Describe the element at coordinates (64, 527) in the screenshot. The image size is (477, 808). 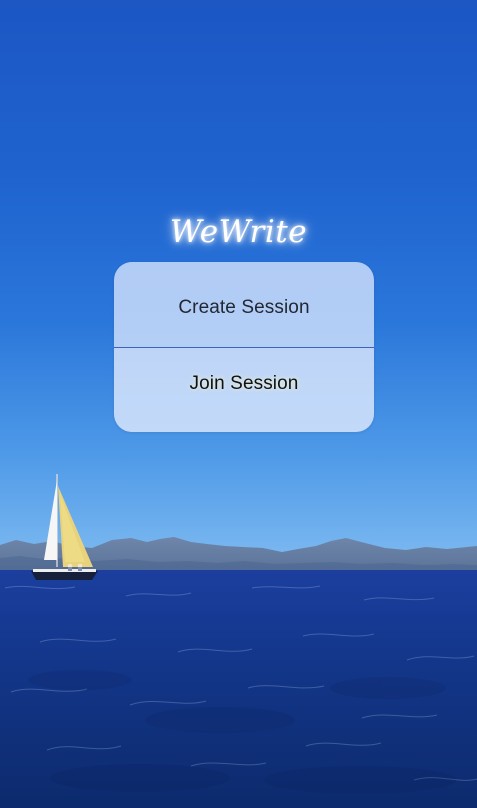
I see `sailboat-image` at that location.